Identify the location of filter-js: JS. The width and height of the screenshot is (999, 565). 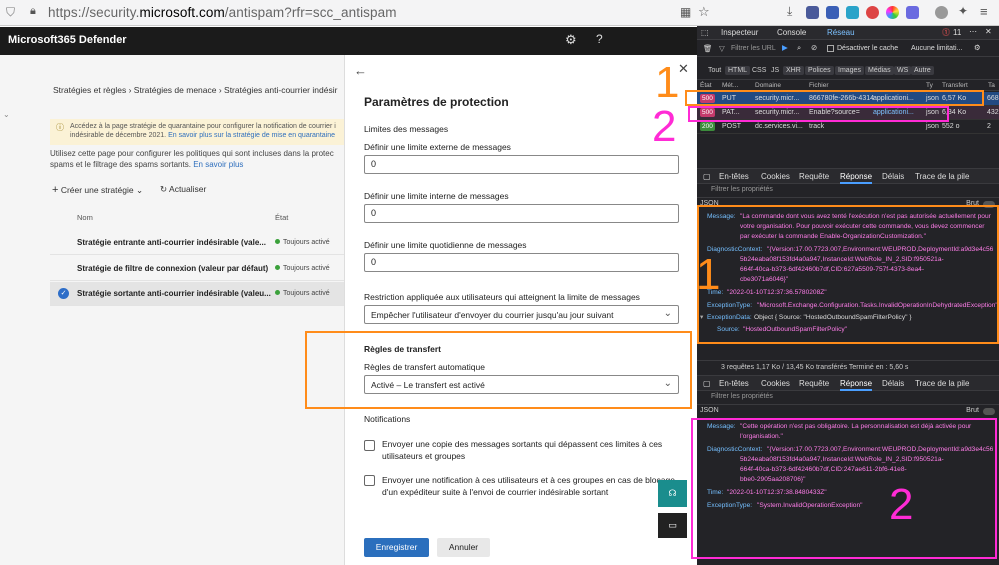
(775, 70).